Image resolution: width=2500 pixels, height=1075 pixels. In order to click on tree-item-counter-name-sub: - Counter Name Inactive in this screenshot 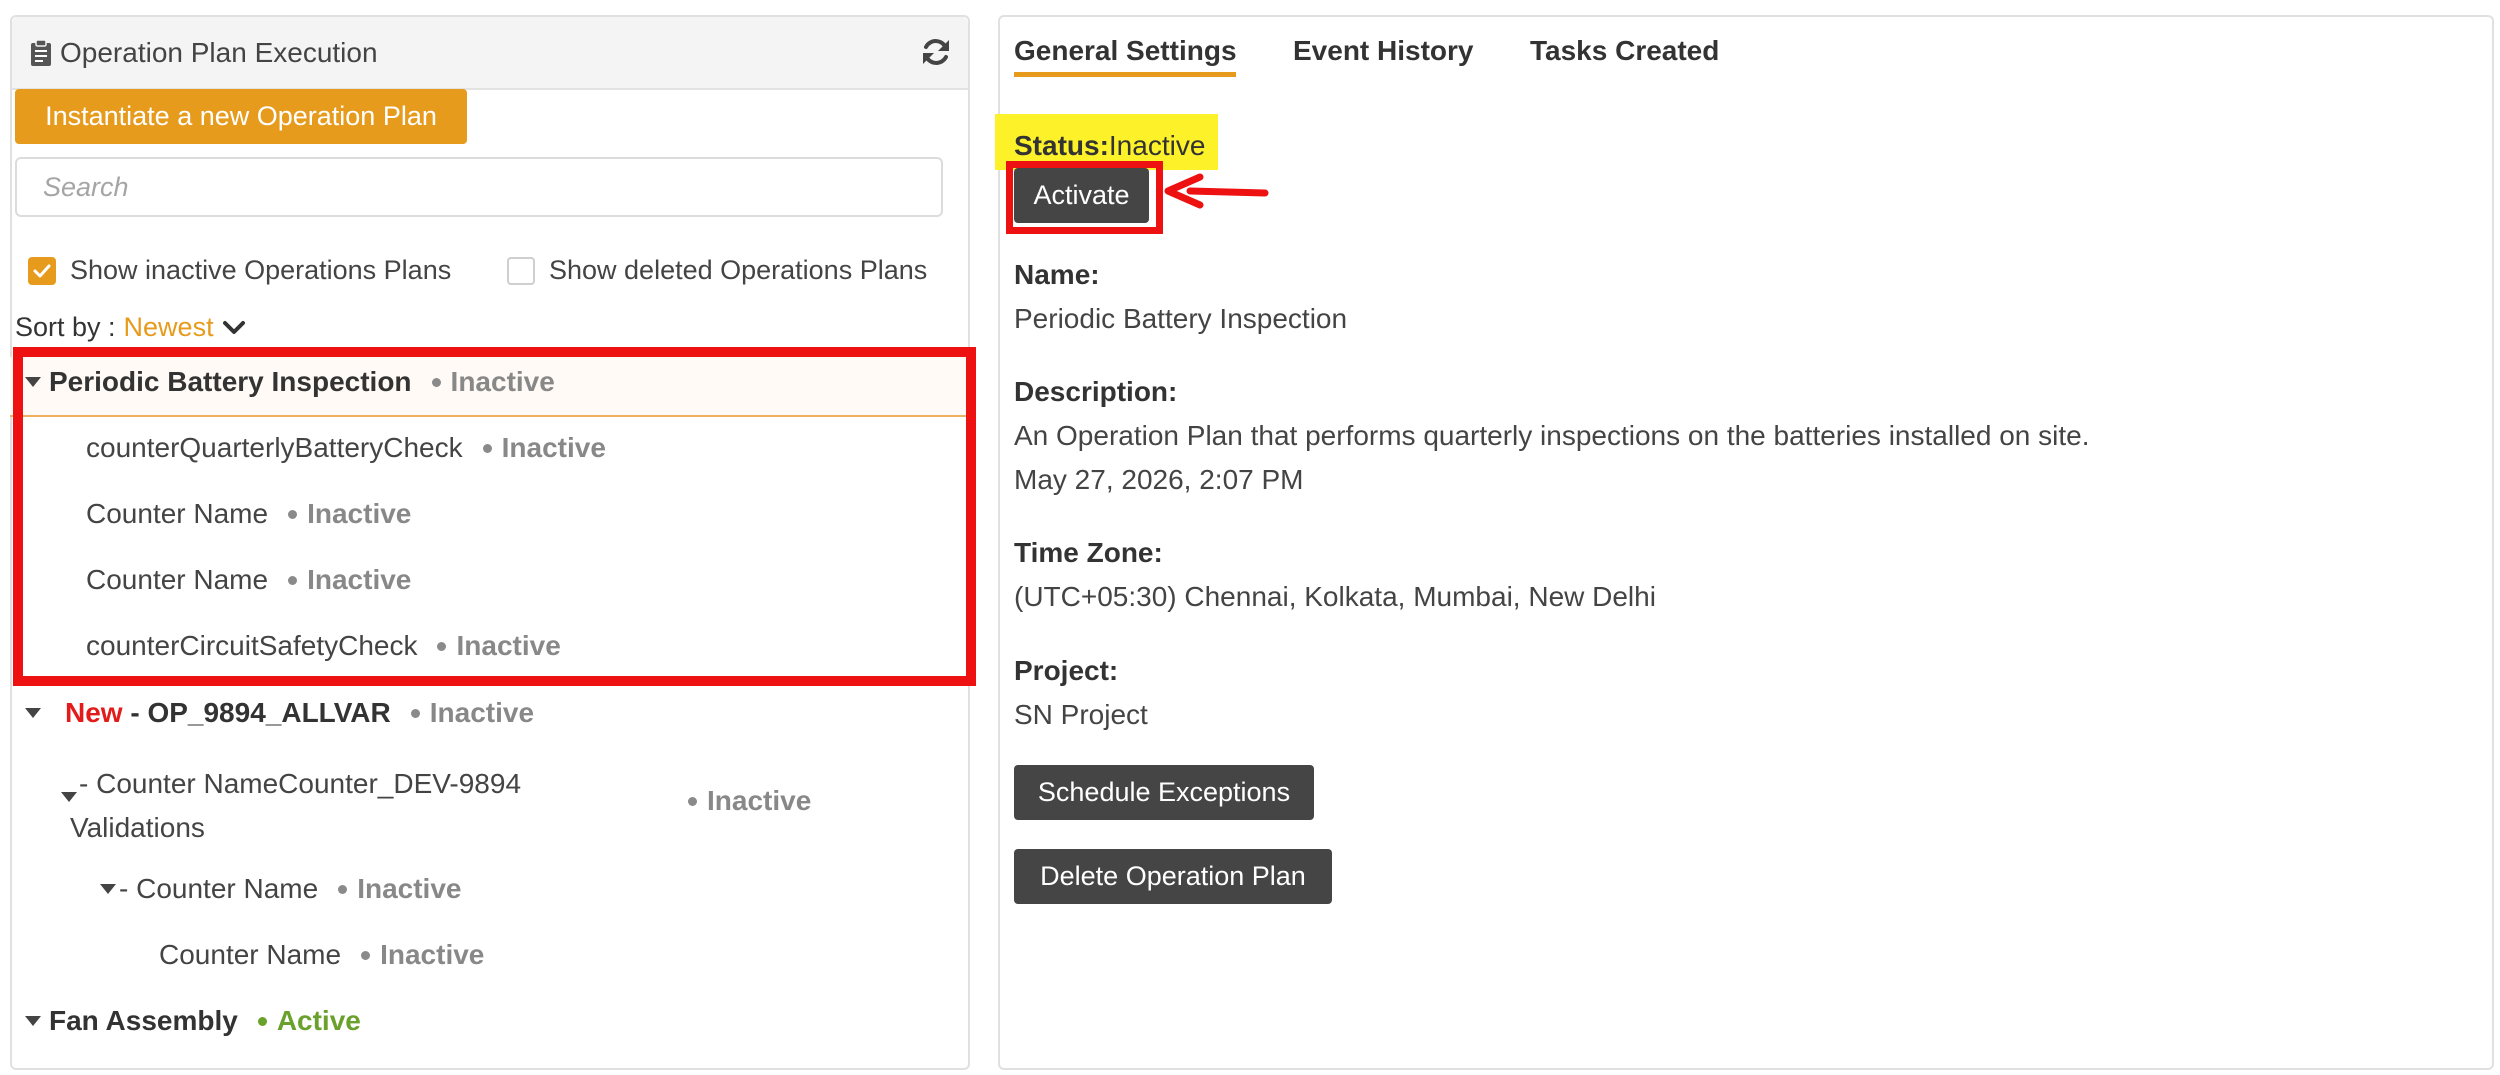, I will do `click(280, 889)`.